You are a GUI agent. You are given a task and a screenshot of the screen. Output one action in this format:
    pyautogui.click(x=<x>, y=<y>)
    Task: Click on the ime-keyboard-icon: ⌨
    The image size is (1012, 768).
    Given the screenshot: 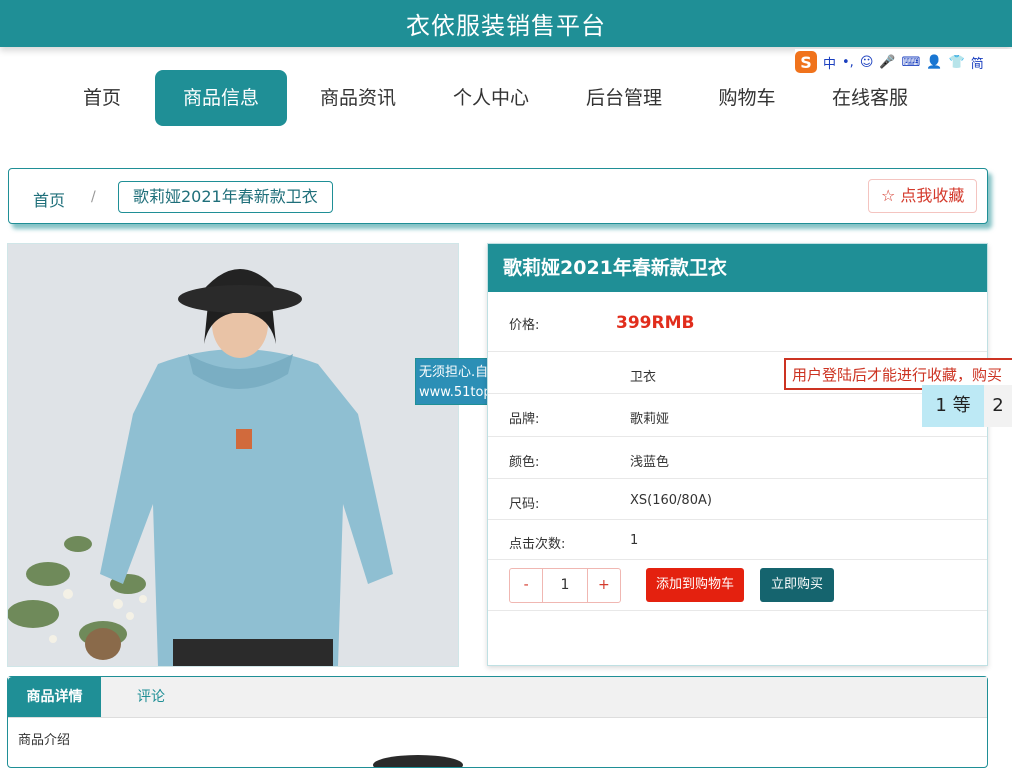 What is the action you would take?
    pyautogui.click(x=911, y=62)
    